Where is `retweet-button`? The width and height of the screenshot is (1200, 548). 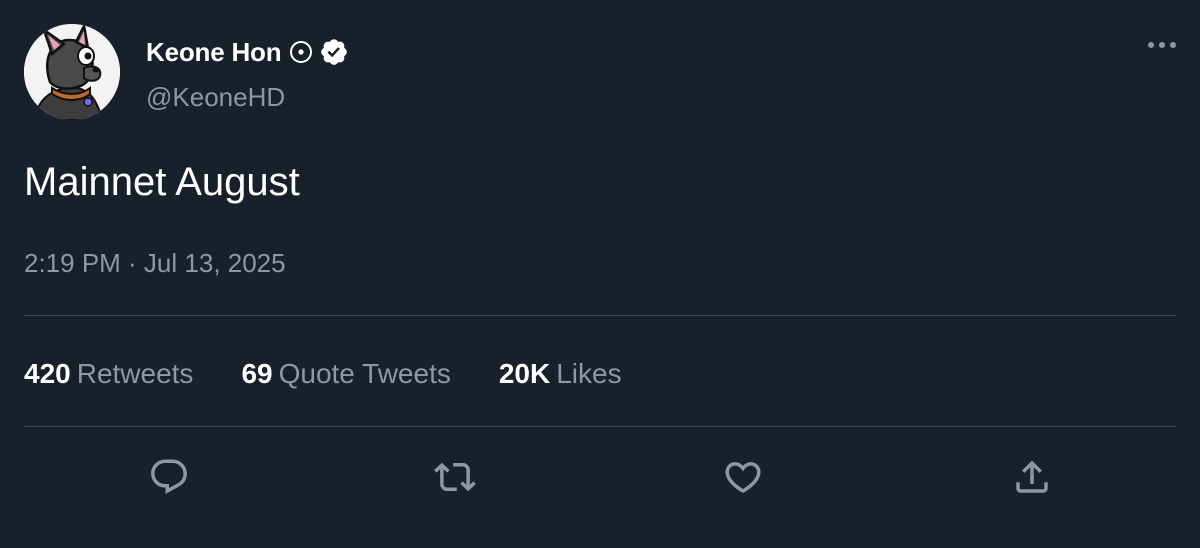
retweet-button is located at coordinates (455, 477).